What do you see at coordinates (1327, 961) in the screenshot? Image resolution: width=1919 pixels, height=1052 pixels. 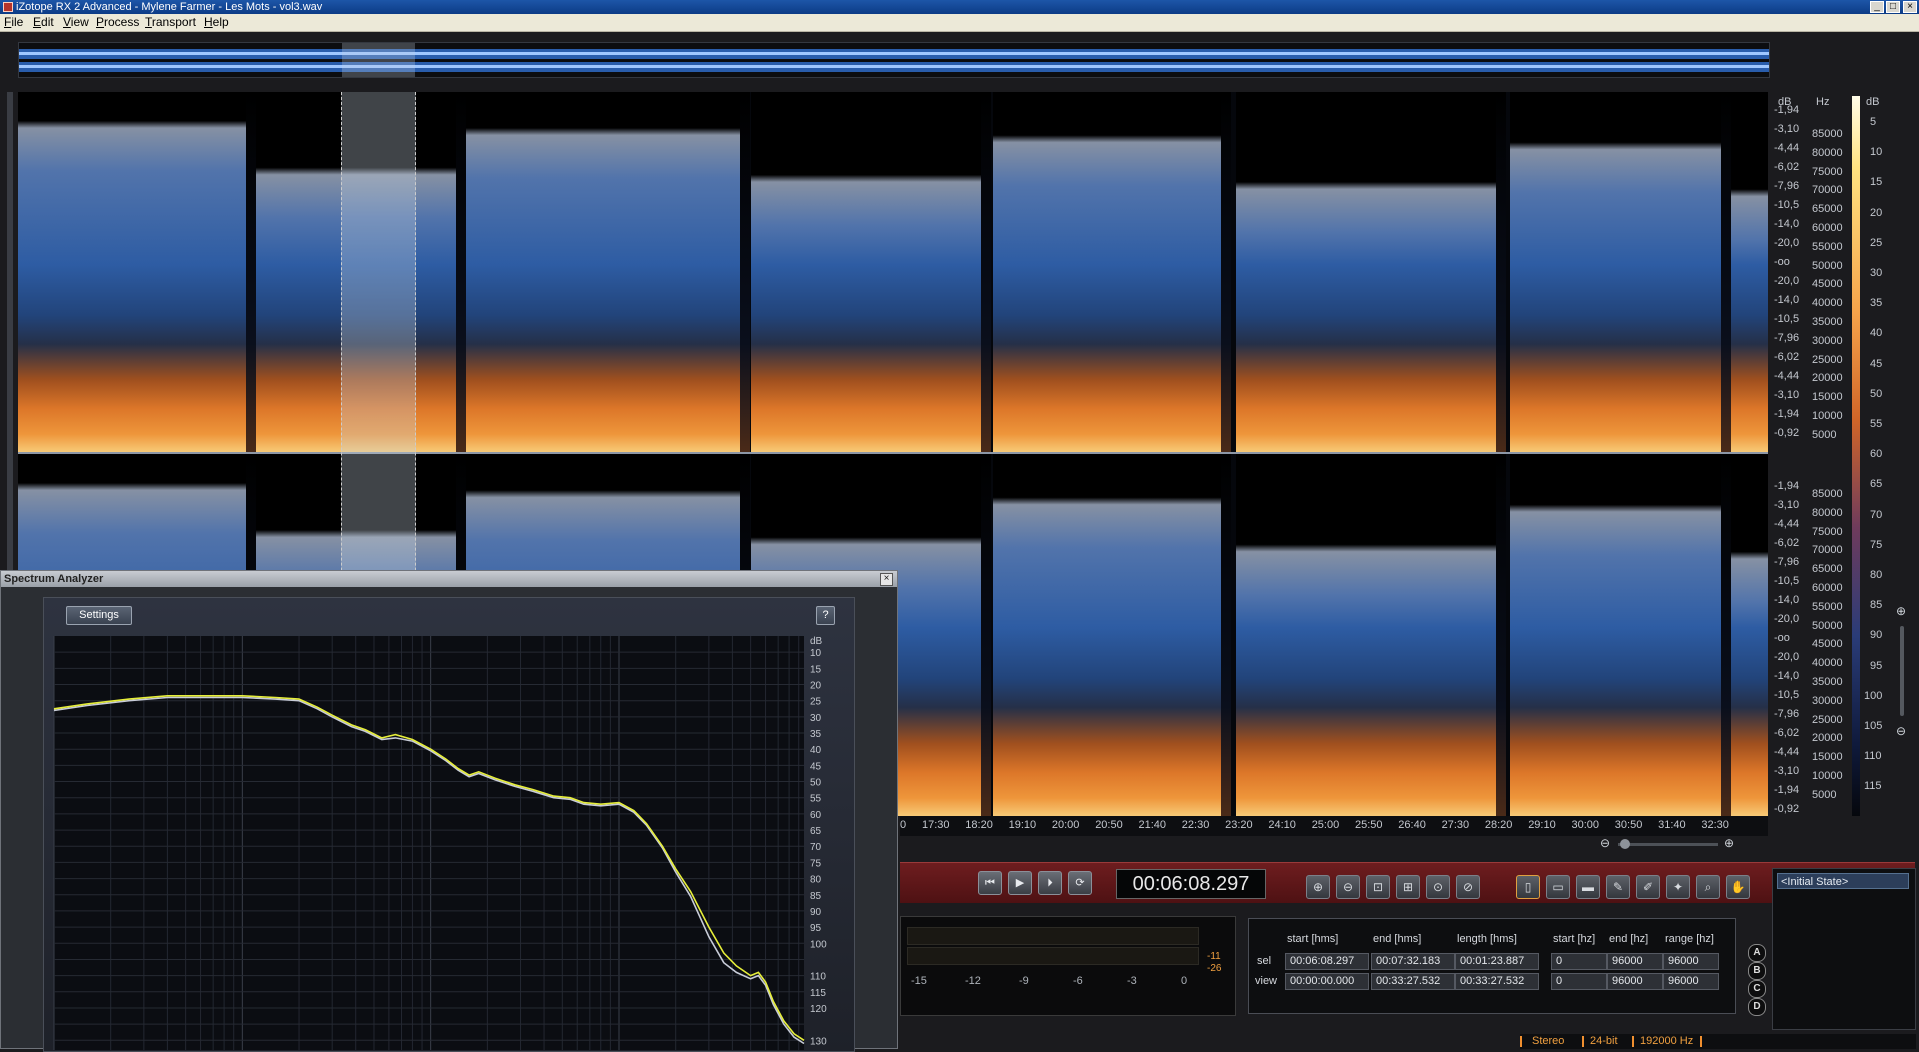 I see `sel-value-field: 00:06:08.297` at bounding box center [1327, 961].